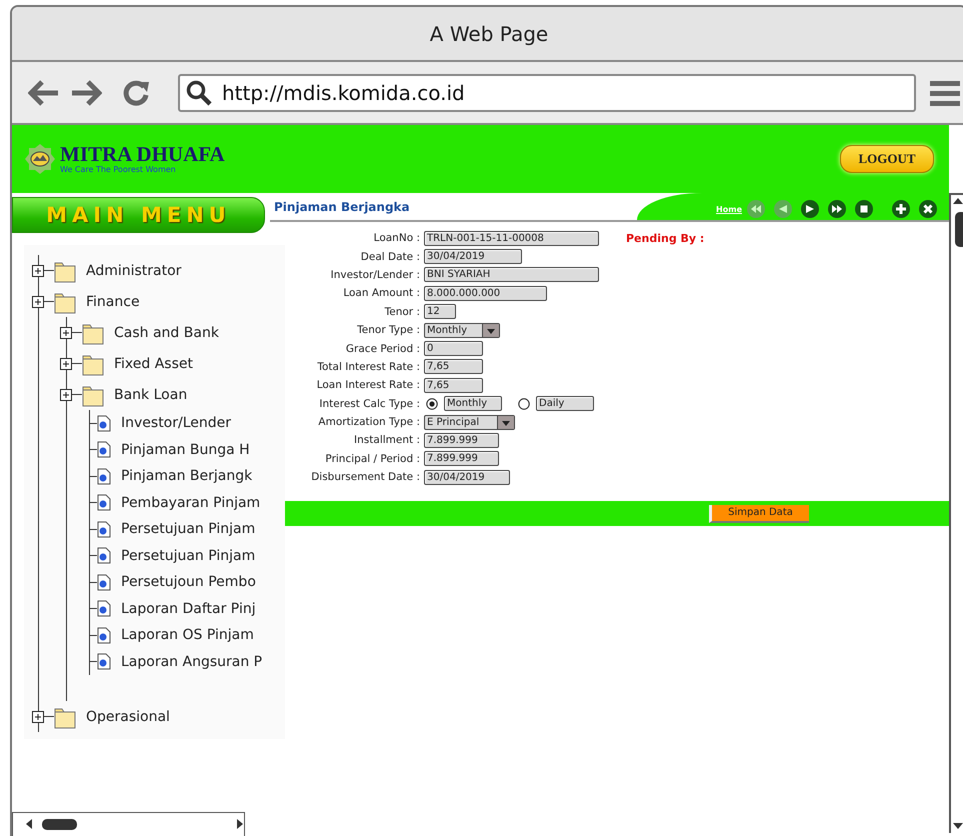 The height and width of the screenshot is (836, 963). I want to click on horizontal-scrollbar, so click(128, 824).